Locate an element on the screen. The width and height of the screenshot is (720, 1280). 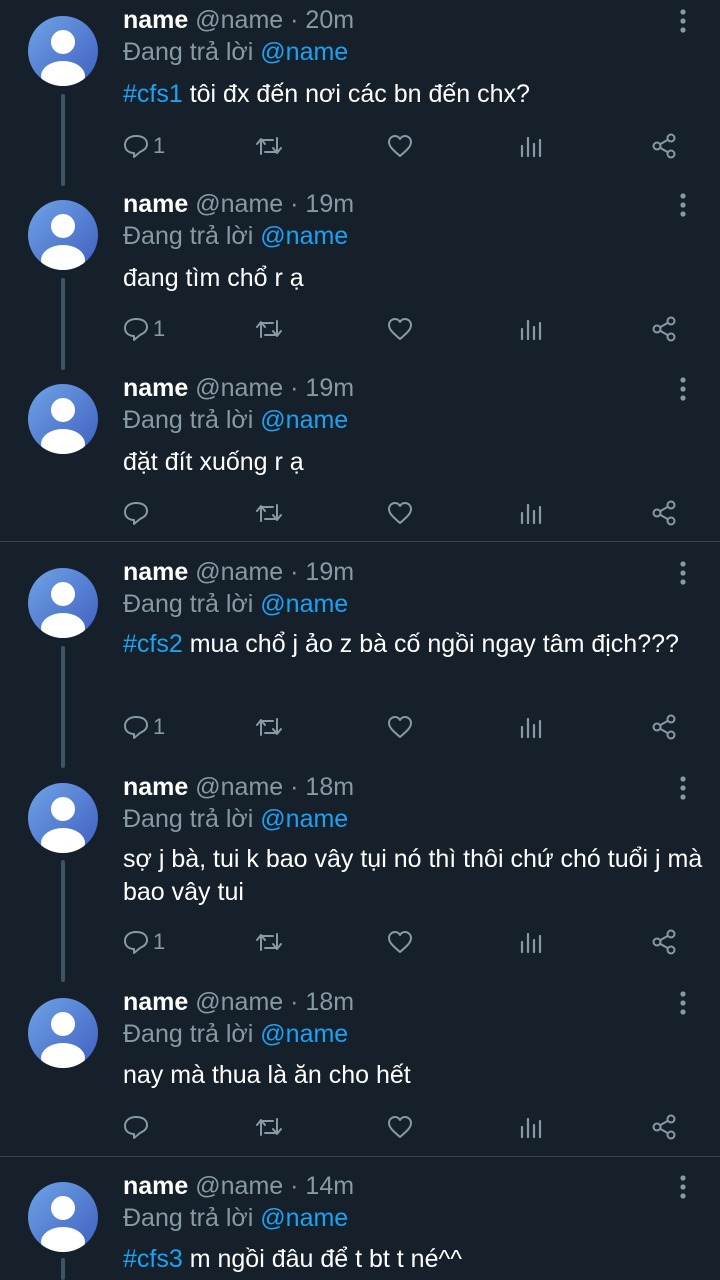
like-icon is located at coordinates (400, 146).